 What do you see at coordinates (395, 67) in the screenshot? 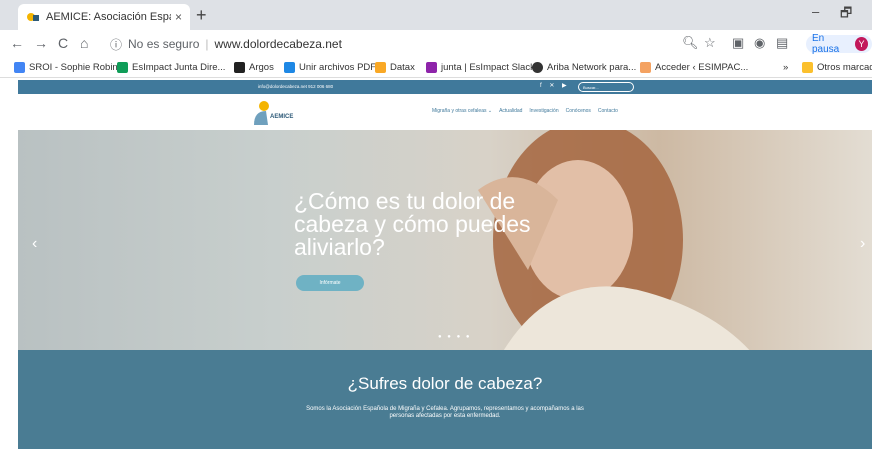
I see `bookmark-item: Datax` at bounding box center [395, 67].